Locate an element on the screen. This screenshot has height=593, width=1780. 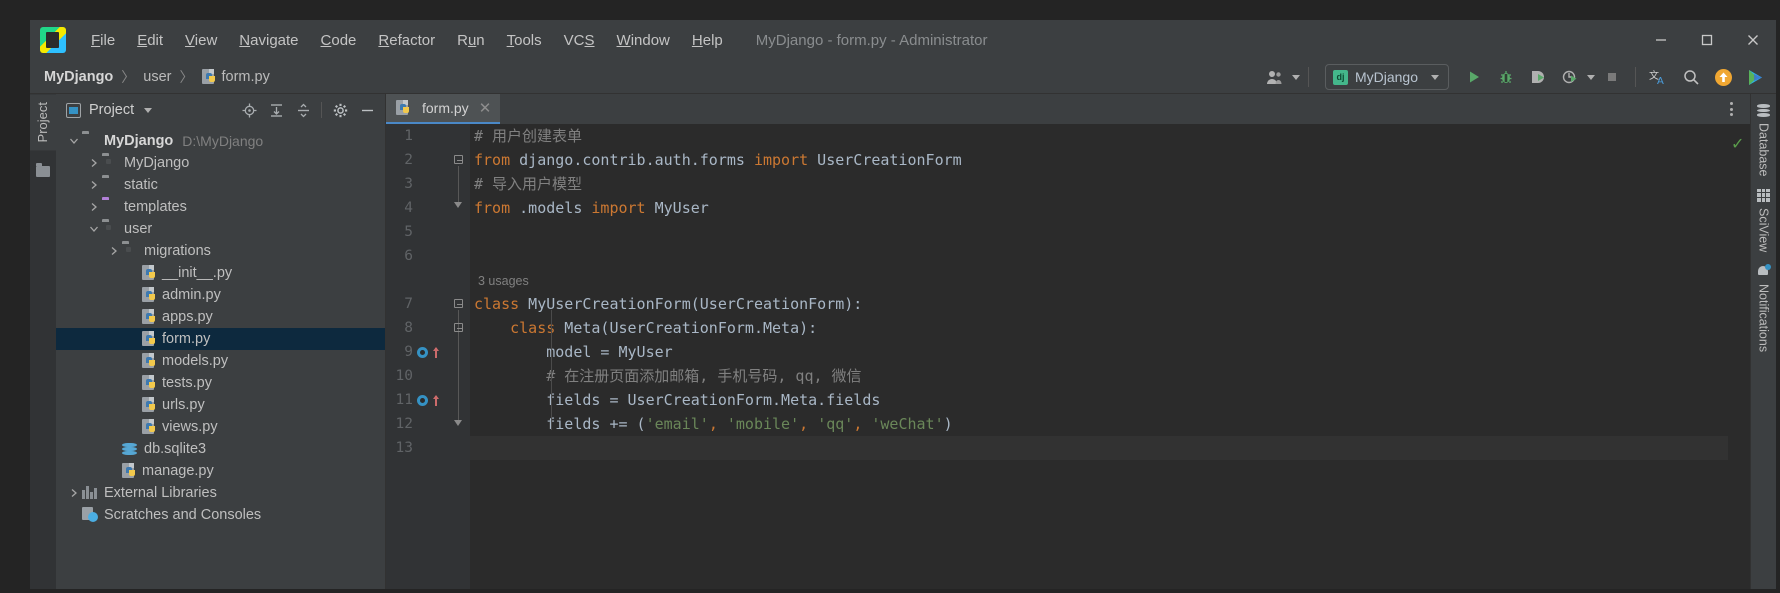
tree-item-templates: templates is located at coordinates (220, 207).